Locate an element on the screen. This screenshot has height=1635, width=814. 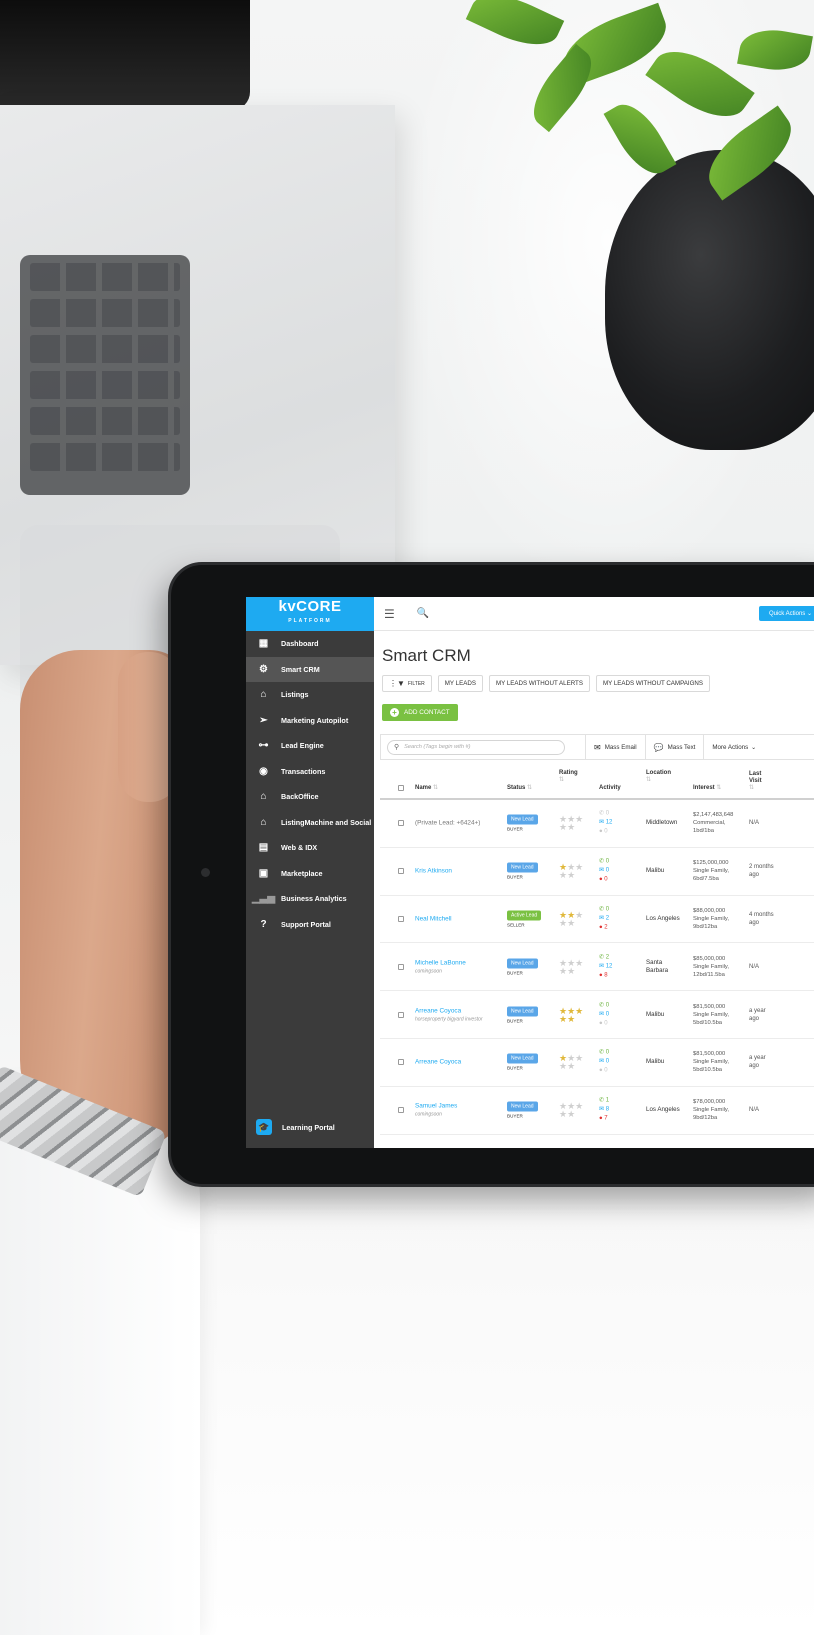
lead-name-link: Michelle LaBonne comingsoon is located at coordinates (440, 966).